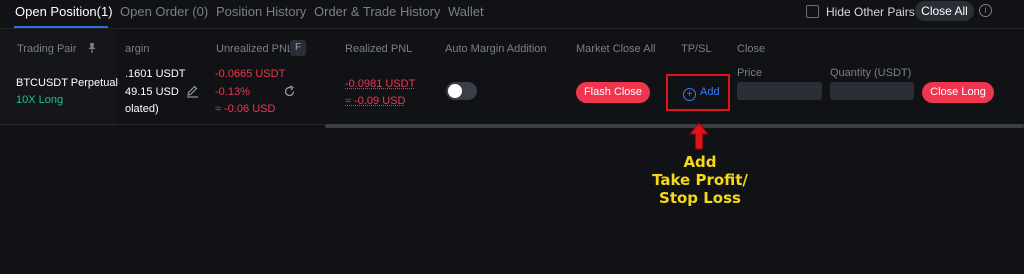  What do you see at coordinates (812, 11) in the screenshot?
I see `hide-other-pairs-checkbox` at bounding box center [812, 11].